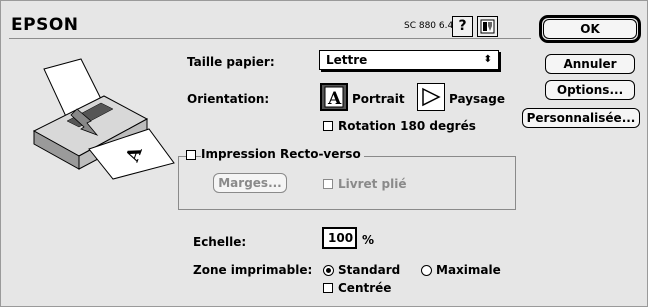 The width and height of the screenshot is (648, 307). What do you see at coordinates (328, 270) in the screenshot?
I see `standard-radio` at bounding box center [328, 270].